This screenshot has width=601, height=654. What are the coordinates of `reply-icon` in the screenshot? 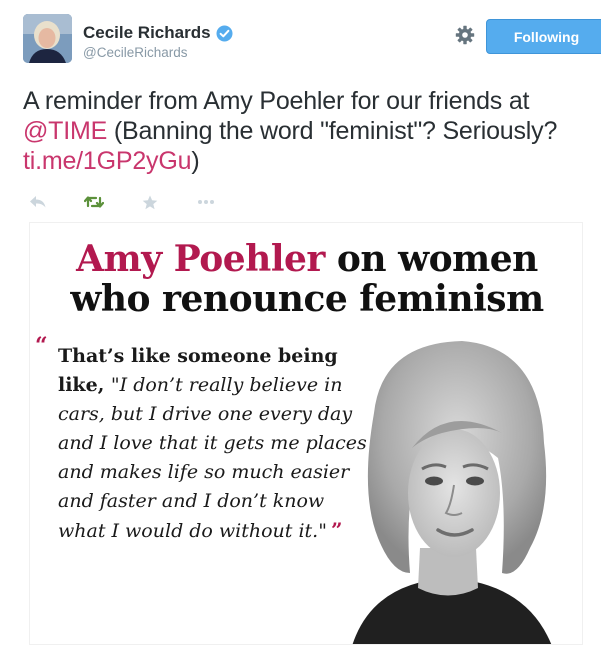 It's located at (38, 202).